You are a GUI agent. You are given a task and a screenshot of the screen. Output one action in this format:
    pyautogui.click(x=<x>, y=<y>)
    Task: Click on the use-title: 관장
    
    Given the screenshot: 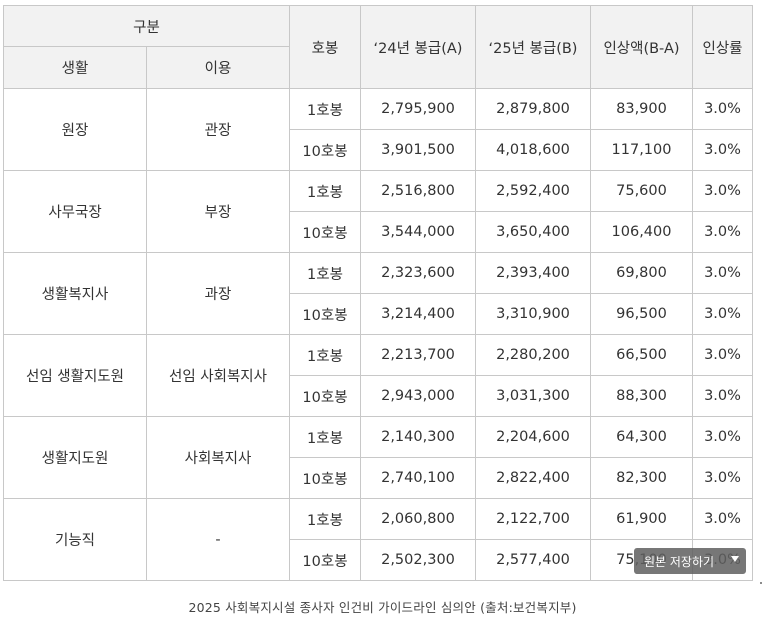 What is the action you would take?
    pyautogui.click(x=218, y=129)
    